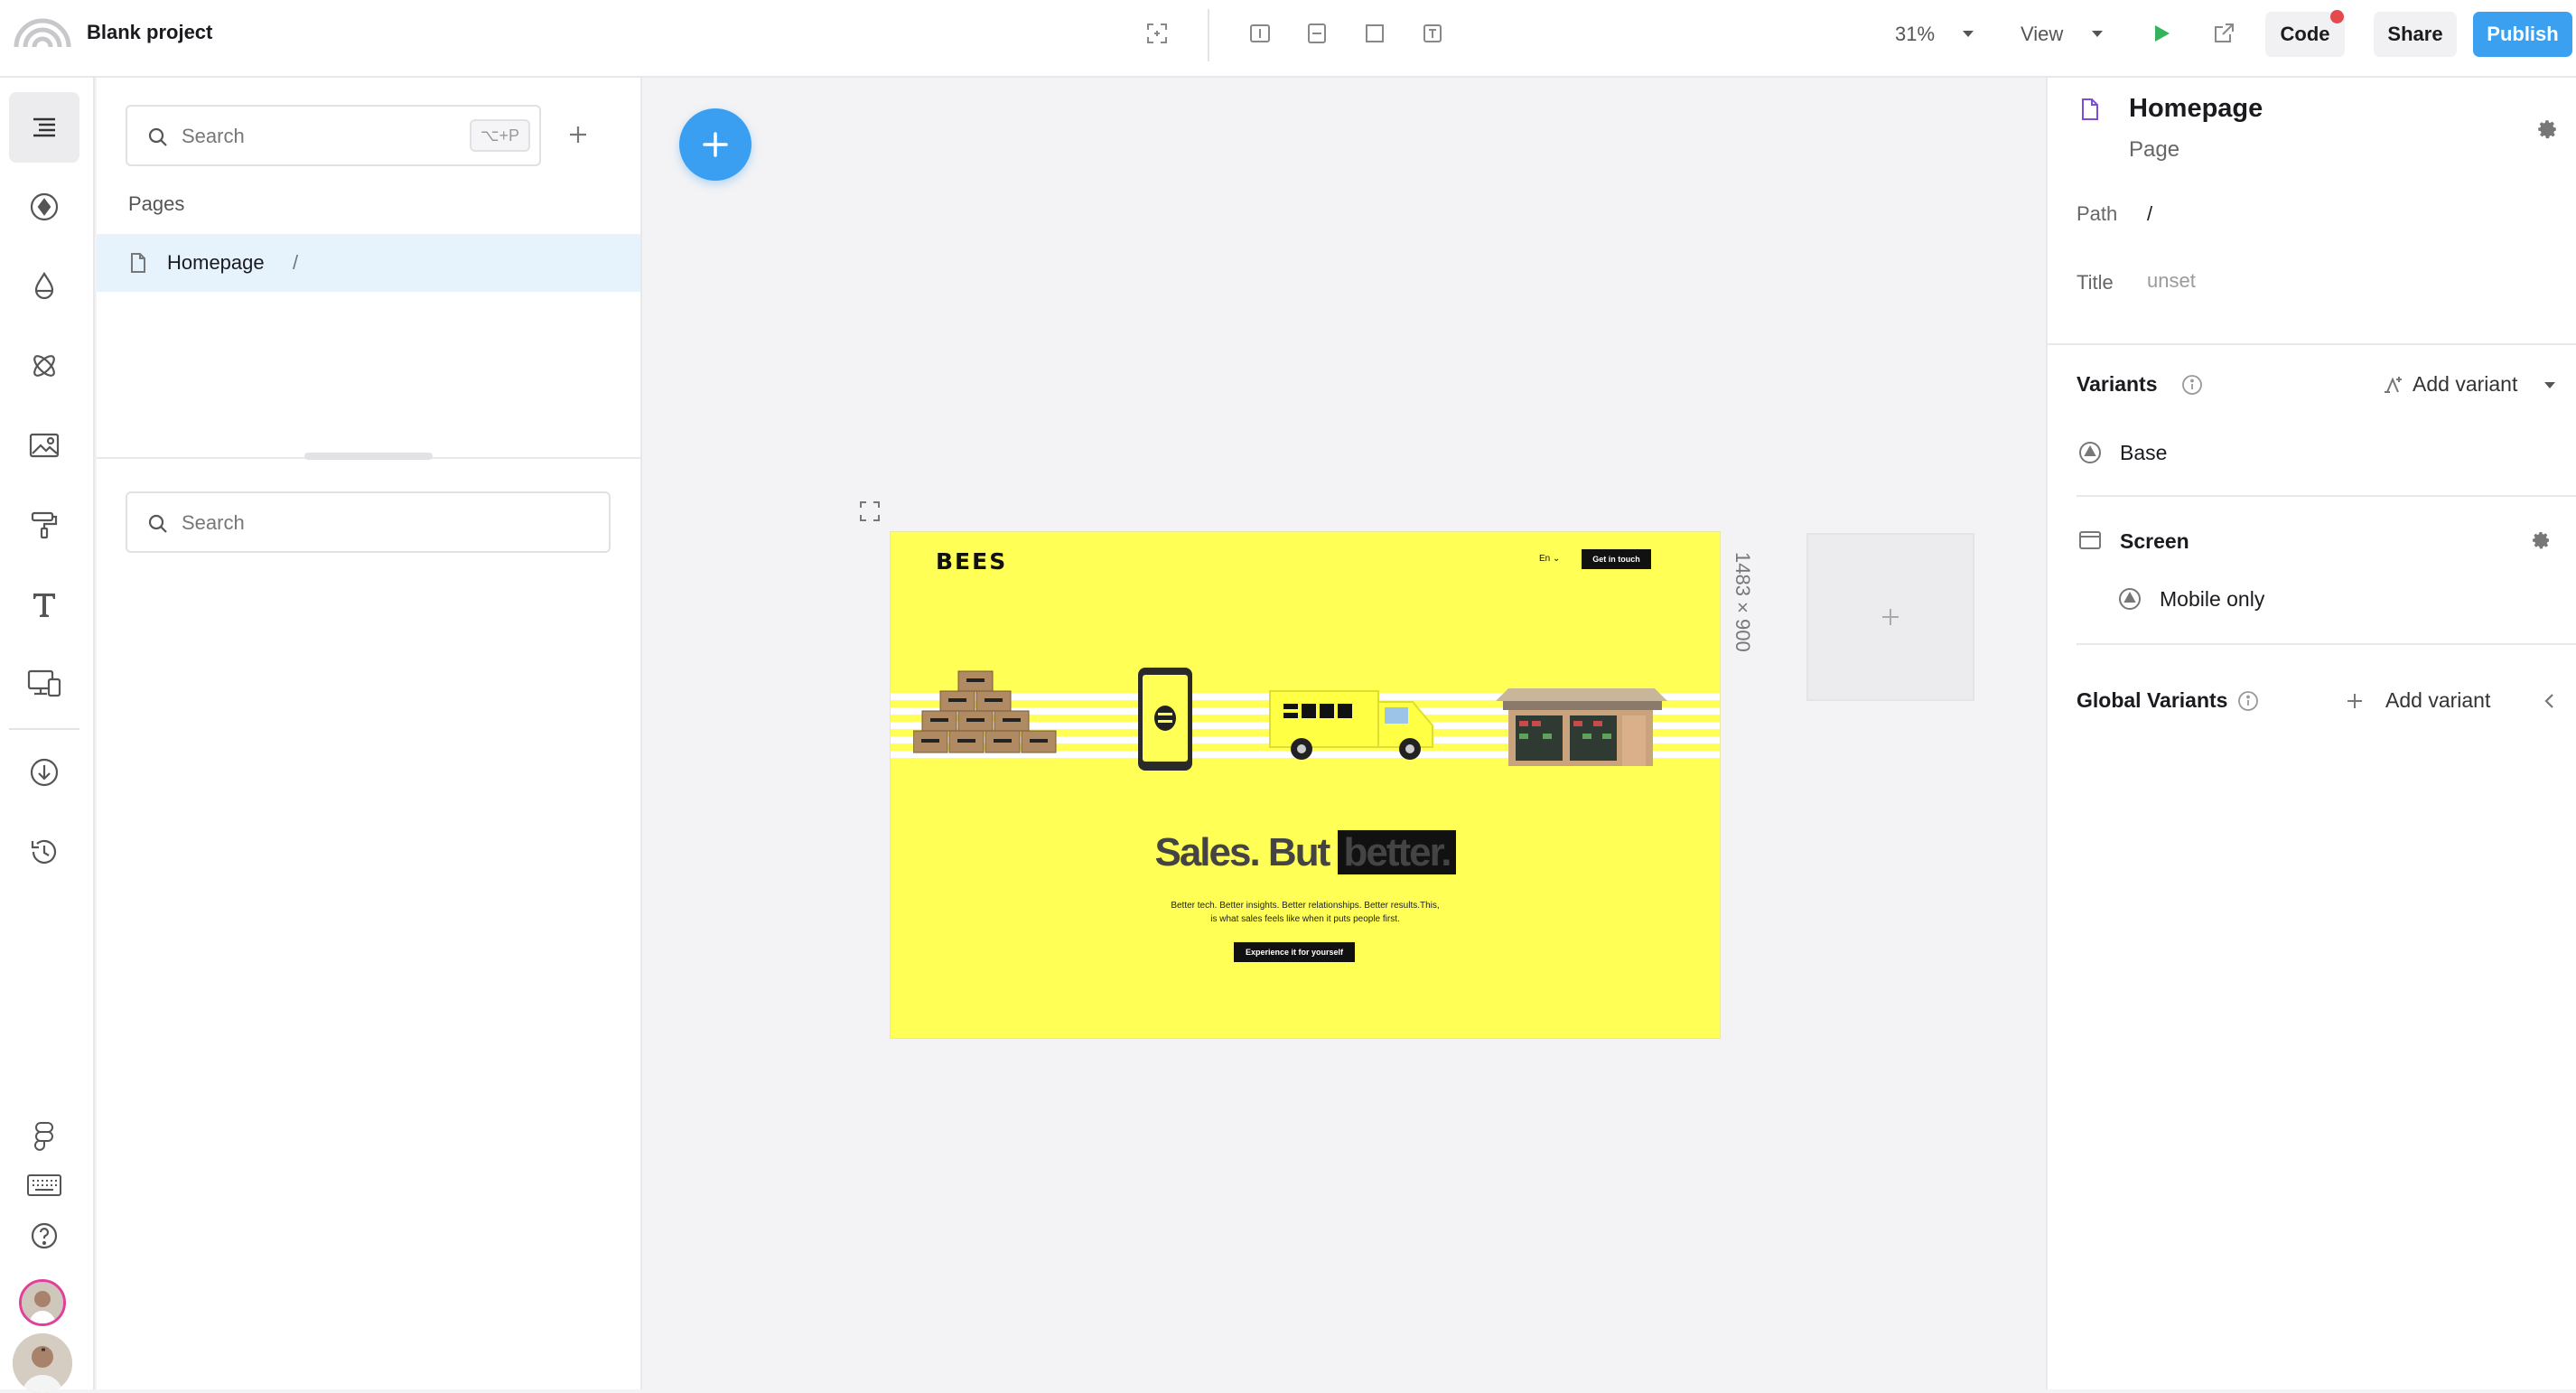 The image size is (2576, 1393). I want to click on selected-element-type: Page, so click(2154, 149).